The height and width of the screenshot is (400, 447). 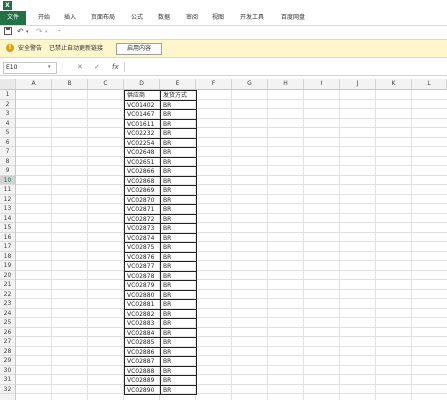 I want to click on title-bar: X, so click(x=223, y=5).